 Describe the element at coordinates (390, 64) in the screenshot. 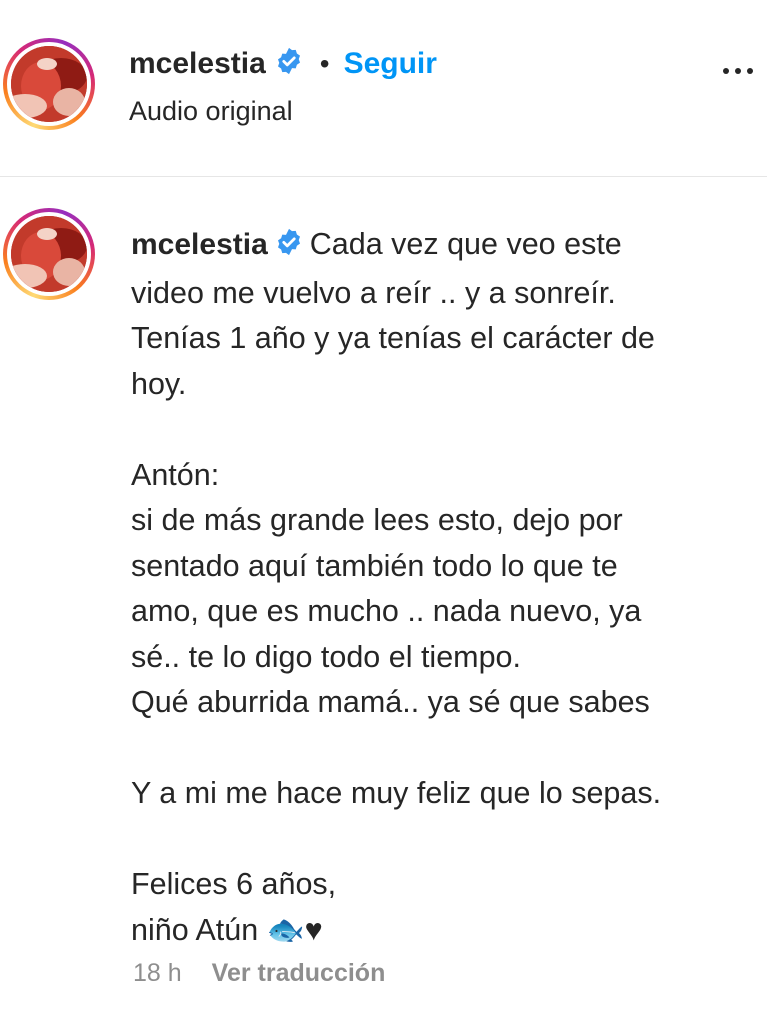

I see `follow-button: Seguir` at that location.